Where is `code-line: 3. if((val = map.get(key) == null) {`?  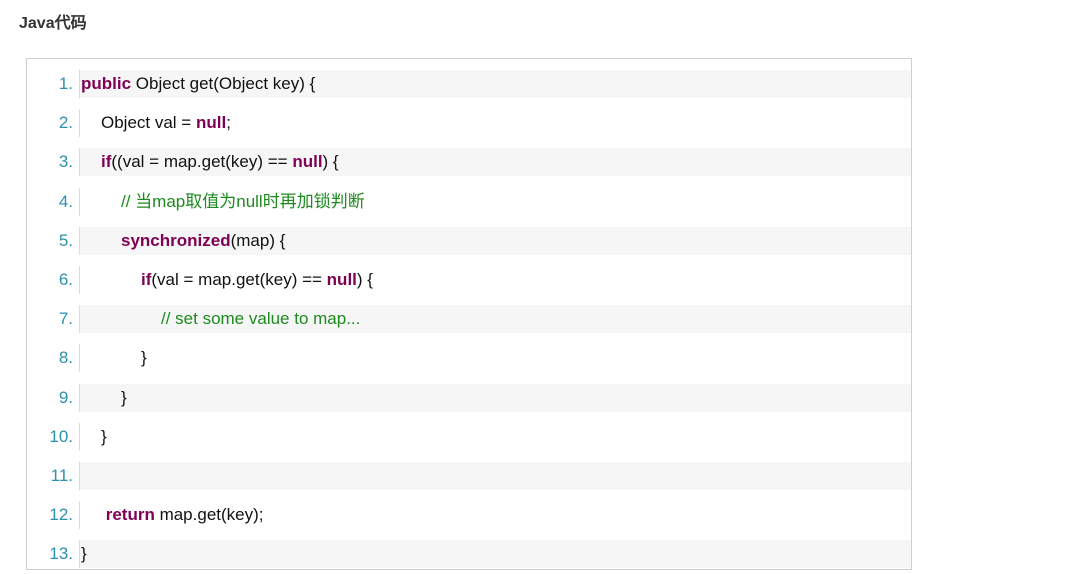
code-line: 3. if((val = map.get(key) == null) { is located at coordinates (469, 161).